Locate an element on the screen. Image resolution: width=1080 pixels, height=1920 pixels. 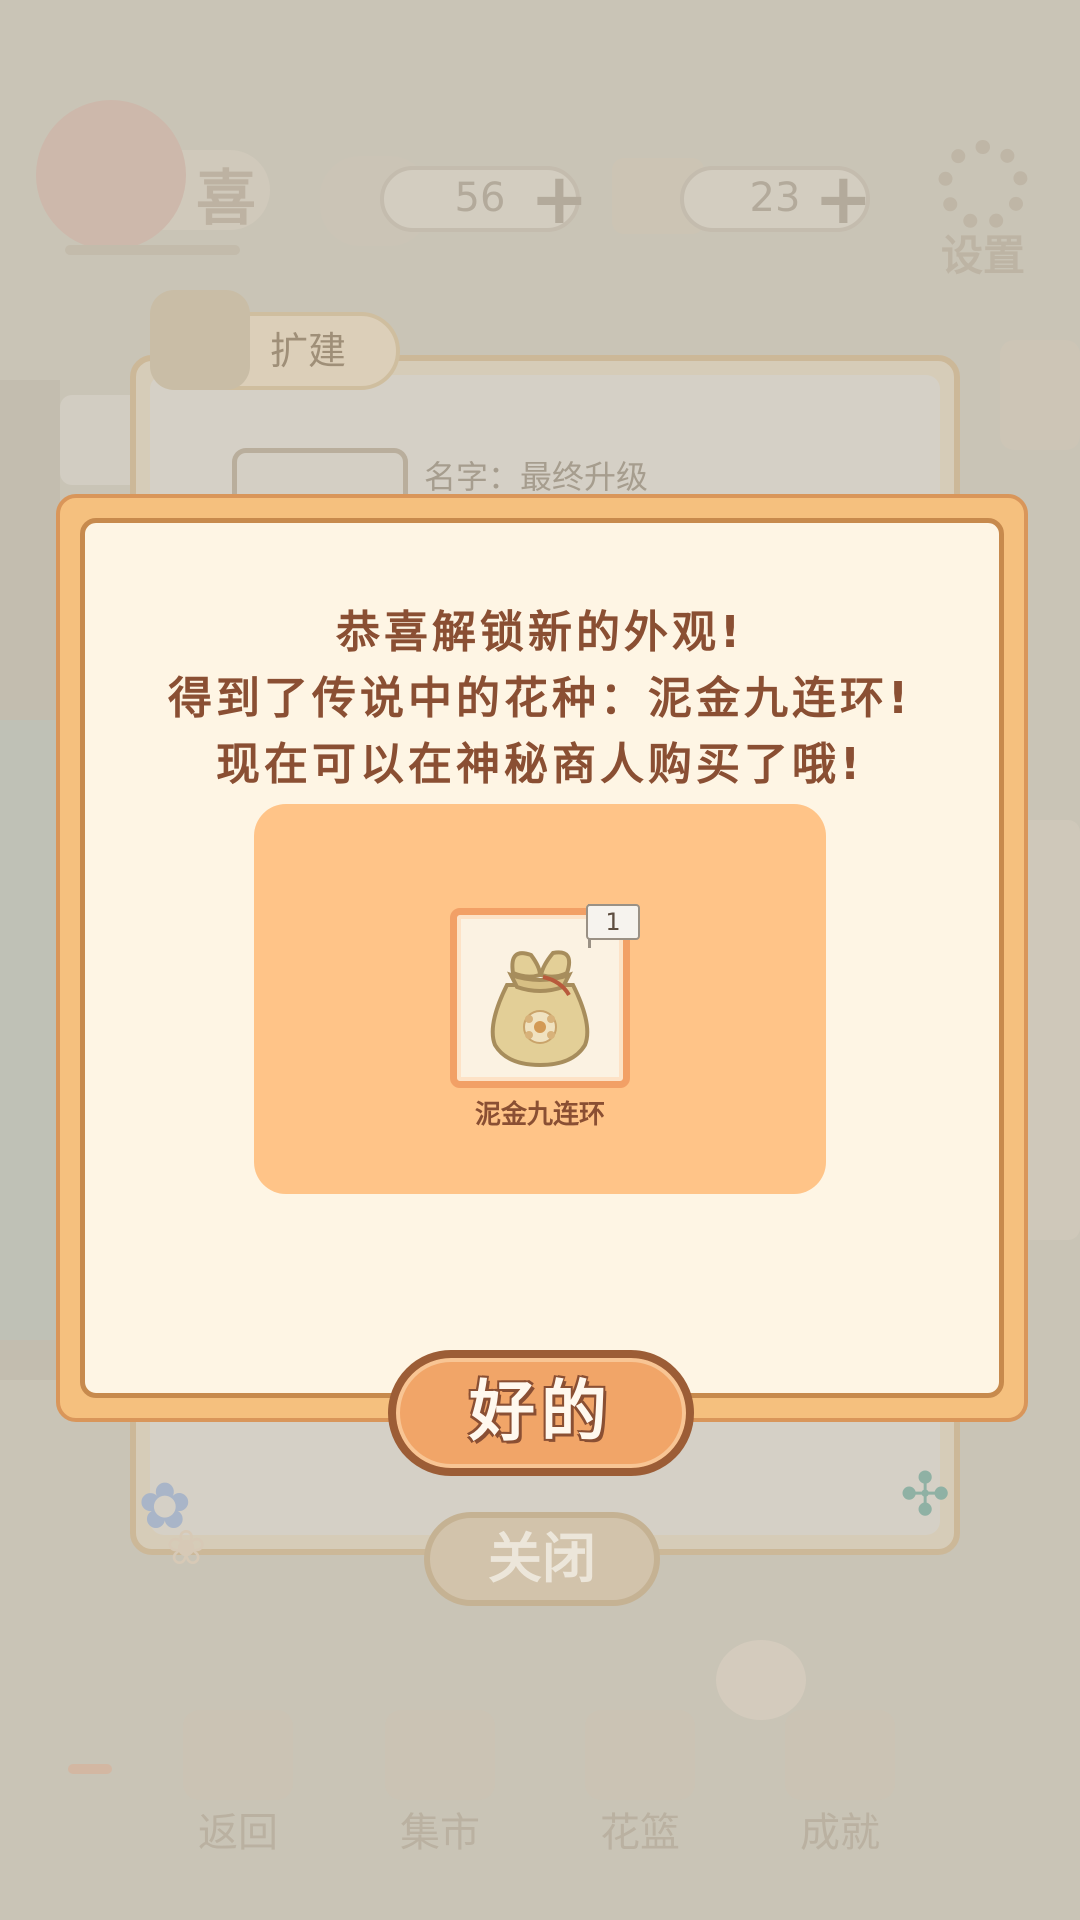
market-icon is located at coordinates (440, 1755).